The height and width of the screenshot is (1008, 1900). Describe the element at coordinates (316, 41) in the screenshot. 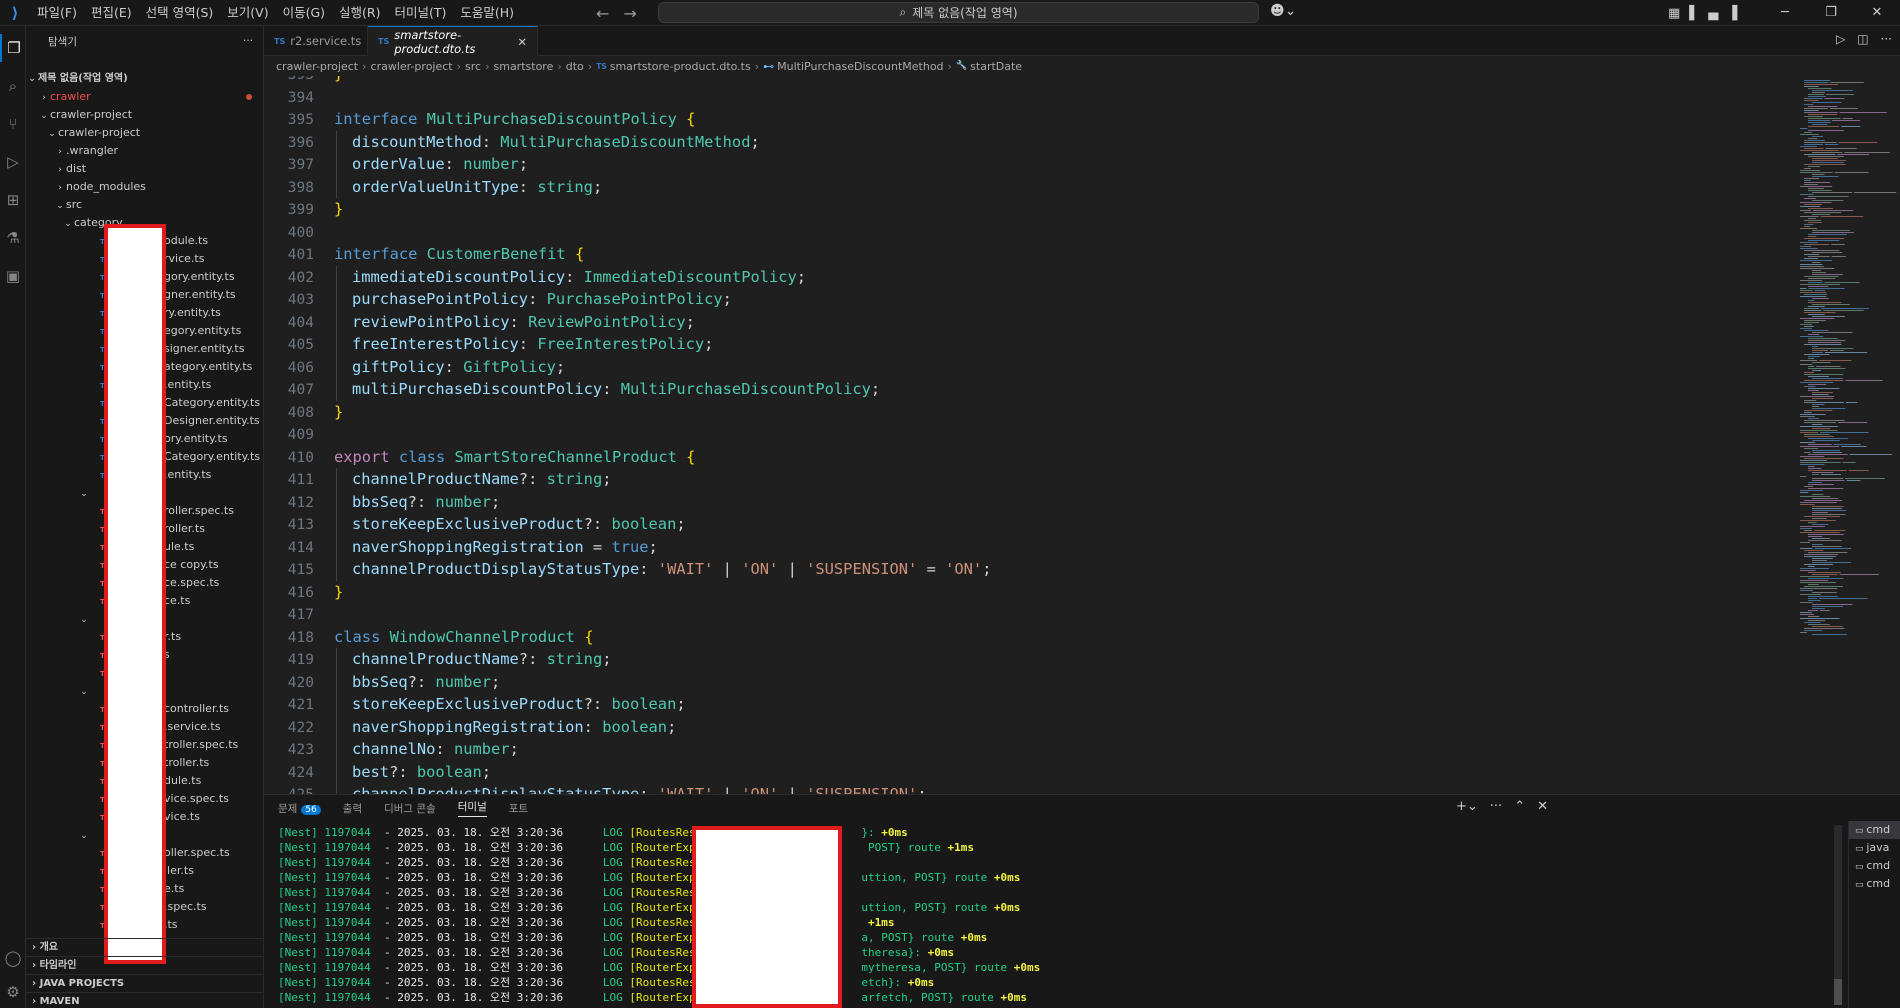

I see `tab-r2-service: TS r2.service.ts` at that location.